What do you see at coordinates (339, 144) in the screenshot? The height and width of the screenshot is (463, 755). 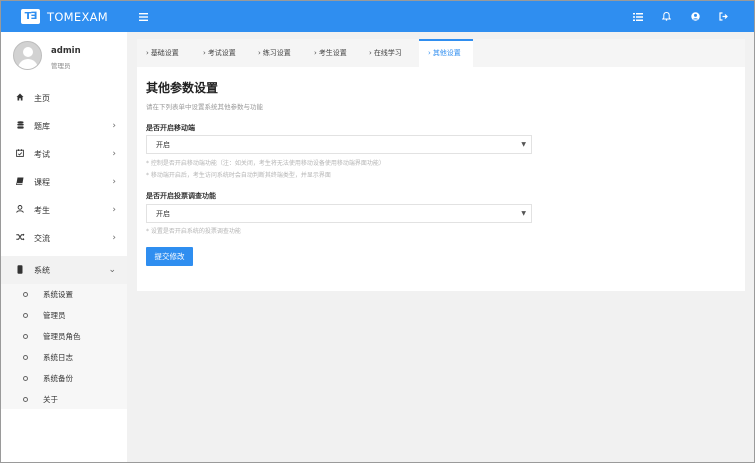 I see `mobile-select: 开启 ▼` at bounding box center [339, 144].